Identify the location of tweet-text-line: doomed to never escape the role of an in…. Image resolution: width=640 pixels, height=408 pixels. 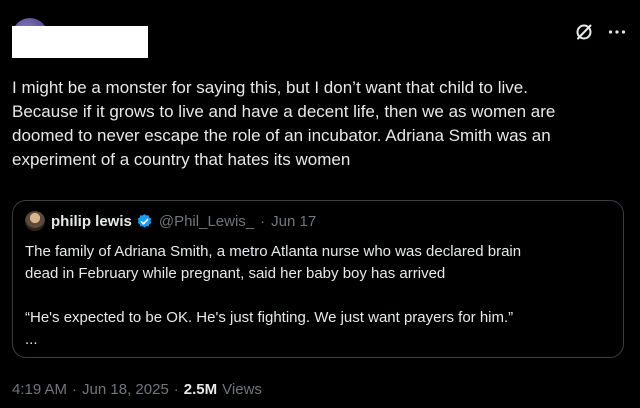
(281, 135).